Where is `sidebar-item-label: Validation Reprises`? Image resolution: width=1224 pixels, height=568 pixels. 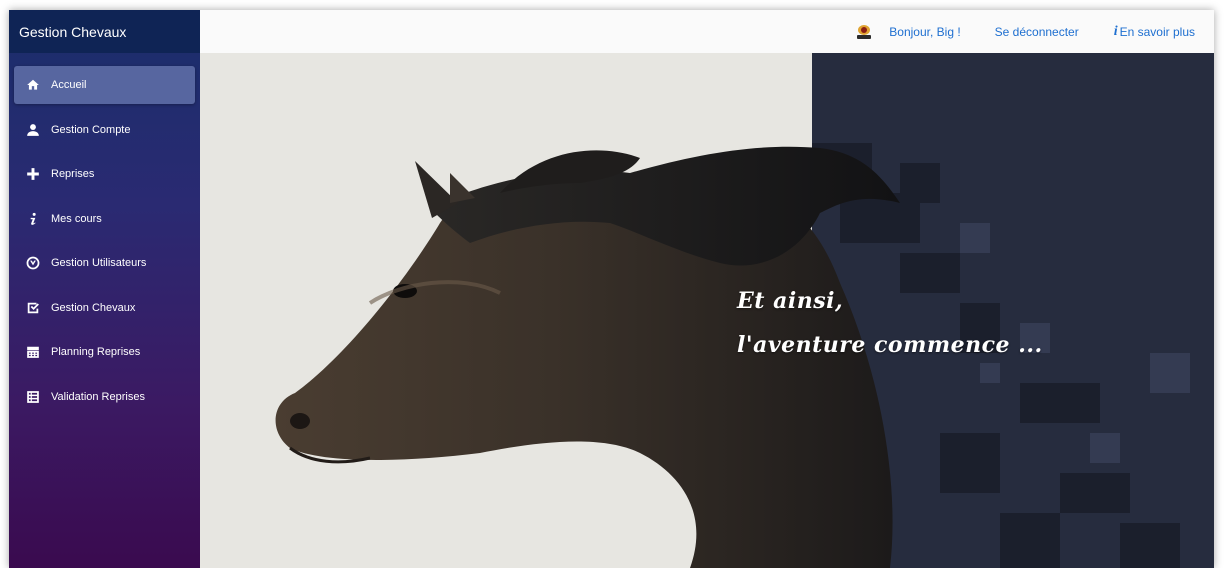
sidebar-item-label: Validation Reprises is located at coordinates (98, 396).